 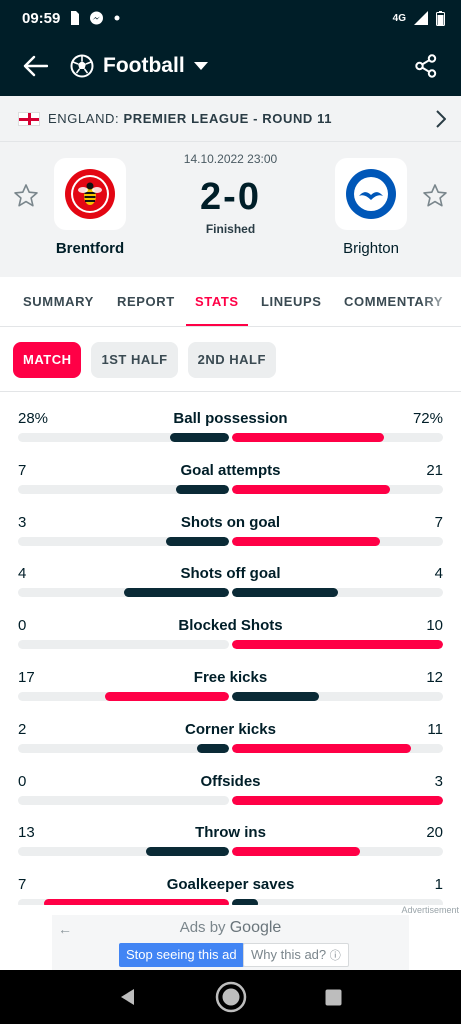 I want to click on stat-away-value: 21, so click(x=434, y=470).